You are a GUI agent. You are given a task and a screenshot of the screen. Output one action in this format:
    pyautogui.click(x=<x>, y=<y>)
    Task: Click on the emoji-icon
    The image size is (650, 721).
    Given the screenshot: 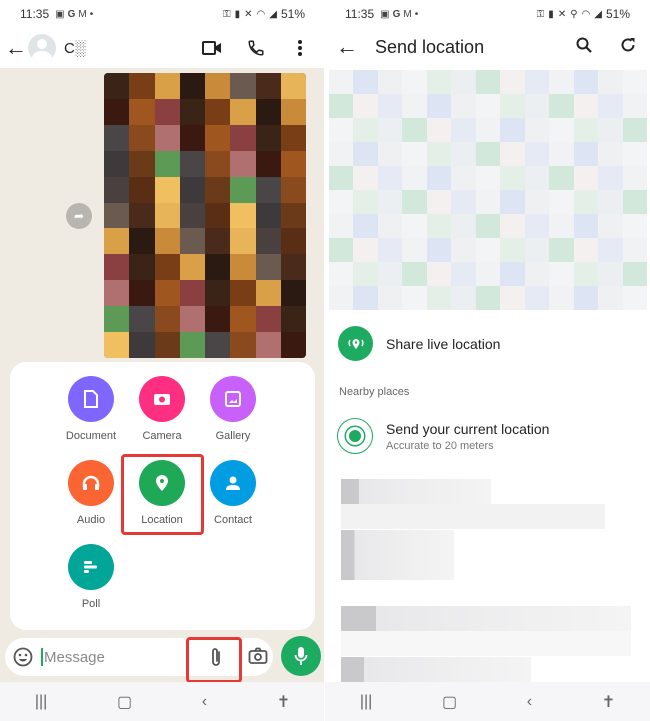 What is the action you would take?
    pyautogui.click(x=23, y=657)
    